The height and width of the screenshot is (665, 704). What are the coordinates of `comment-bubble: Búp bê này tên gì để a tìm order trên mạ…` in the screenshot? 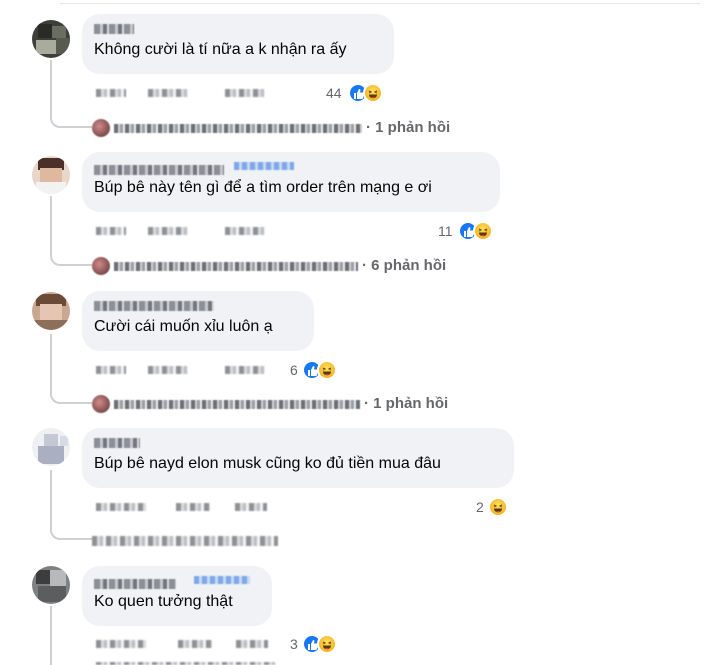 It's located at (291, 182).